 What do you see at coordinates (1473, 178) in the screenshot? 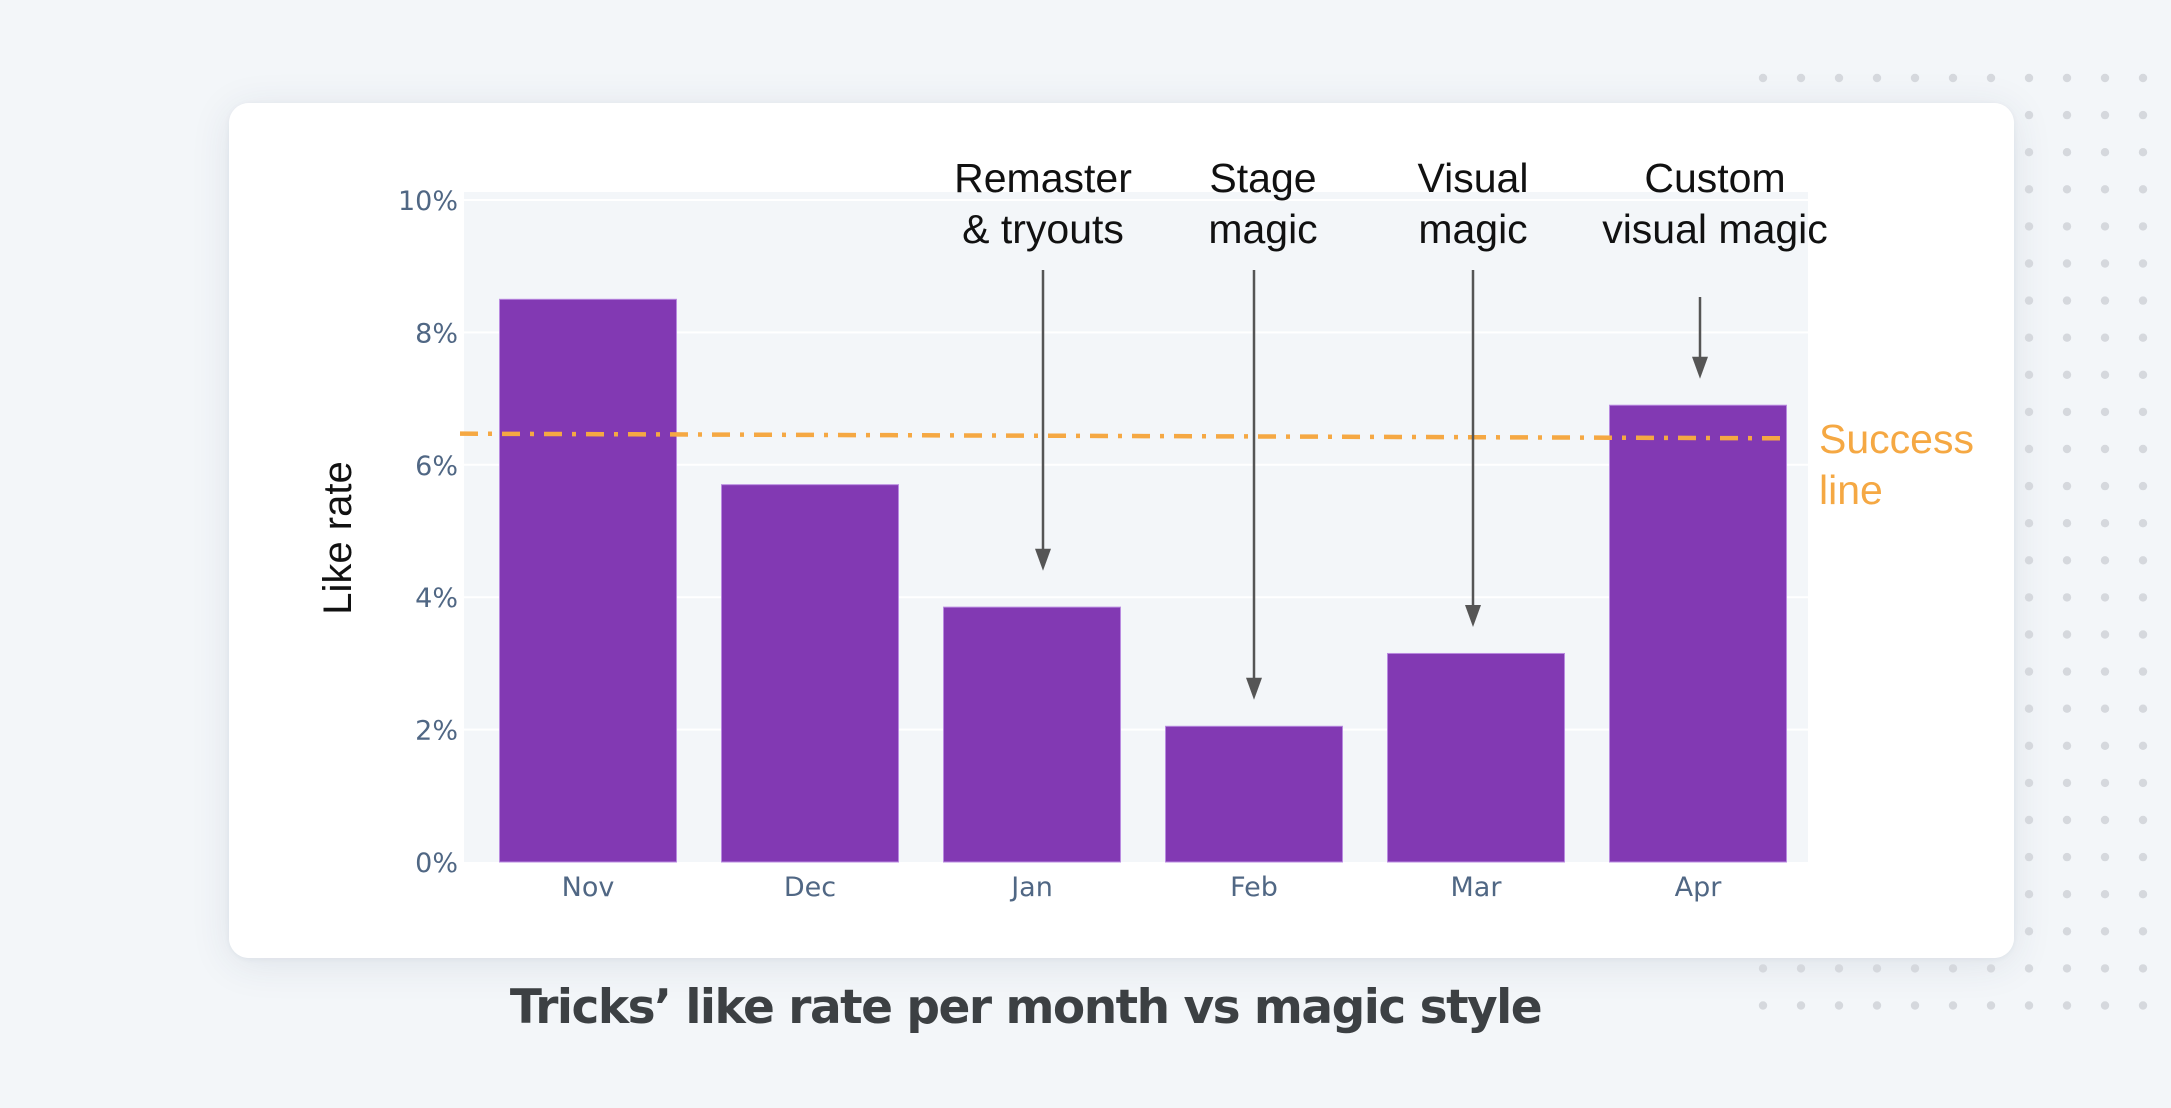
I see `annotation-label: Visual` at bounding box center [1473, 178].